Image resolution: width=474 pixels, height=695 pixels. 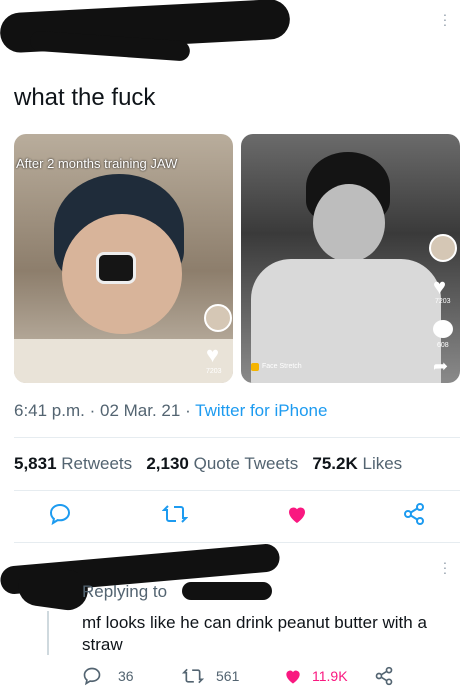 What do you see at coordinates (97, 163) in the screenshot?
I see `media-caption: After 2 months training JAW` at bounding box center [97, 163].